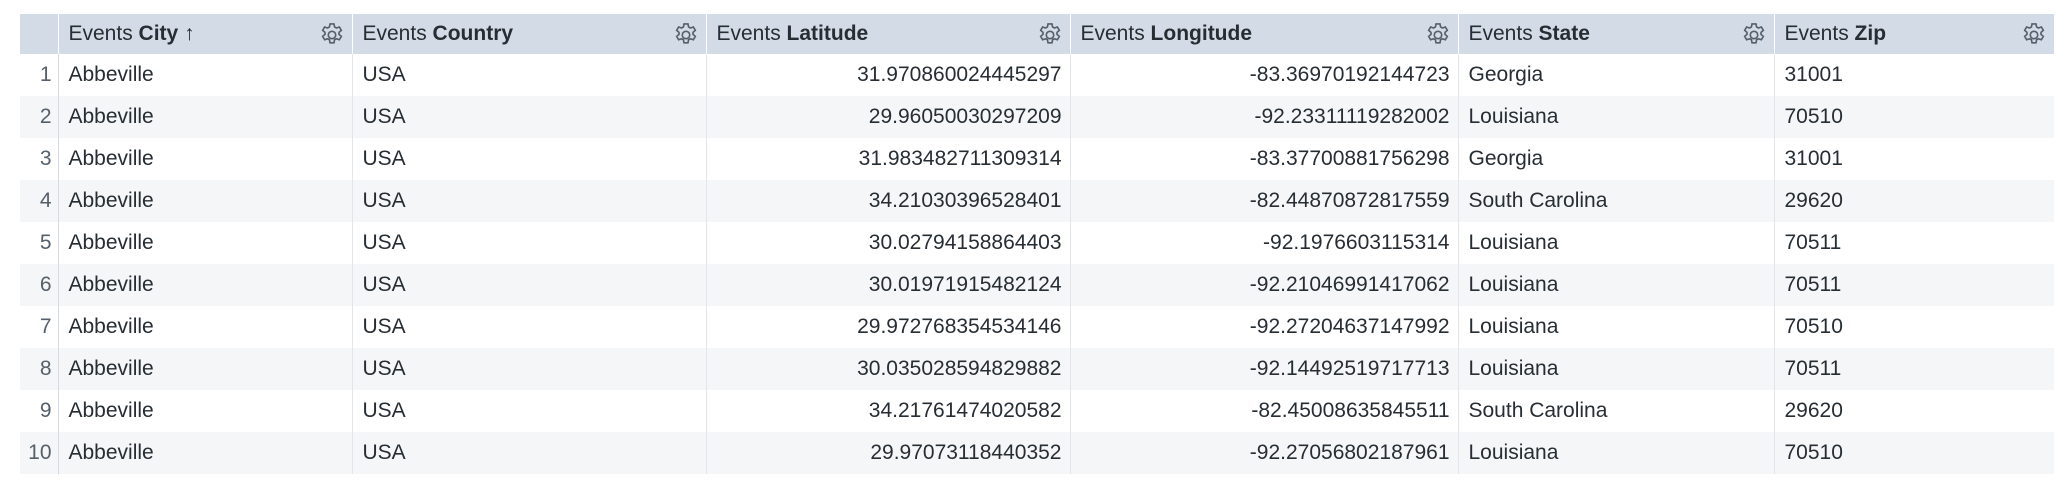  What do you see at coordinates (473, 33) in the screenshot?
I see `column-name: Country` at bounding box center [473, 33].